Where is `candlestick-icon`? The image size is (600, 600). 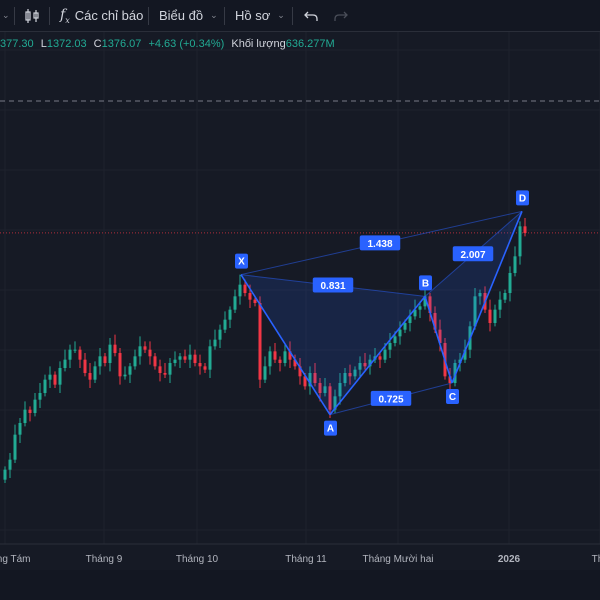
candlestick-icon is located at coordinates (32, 15).